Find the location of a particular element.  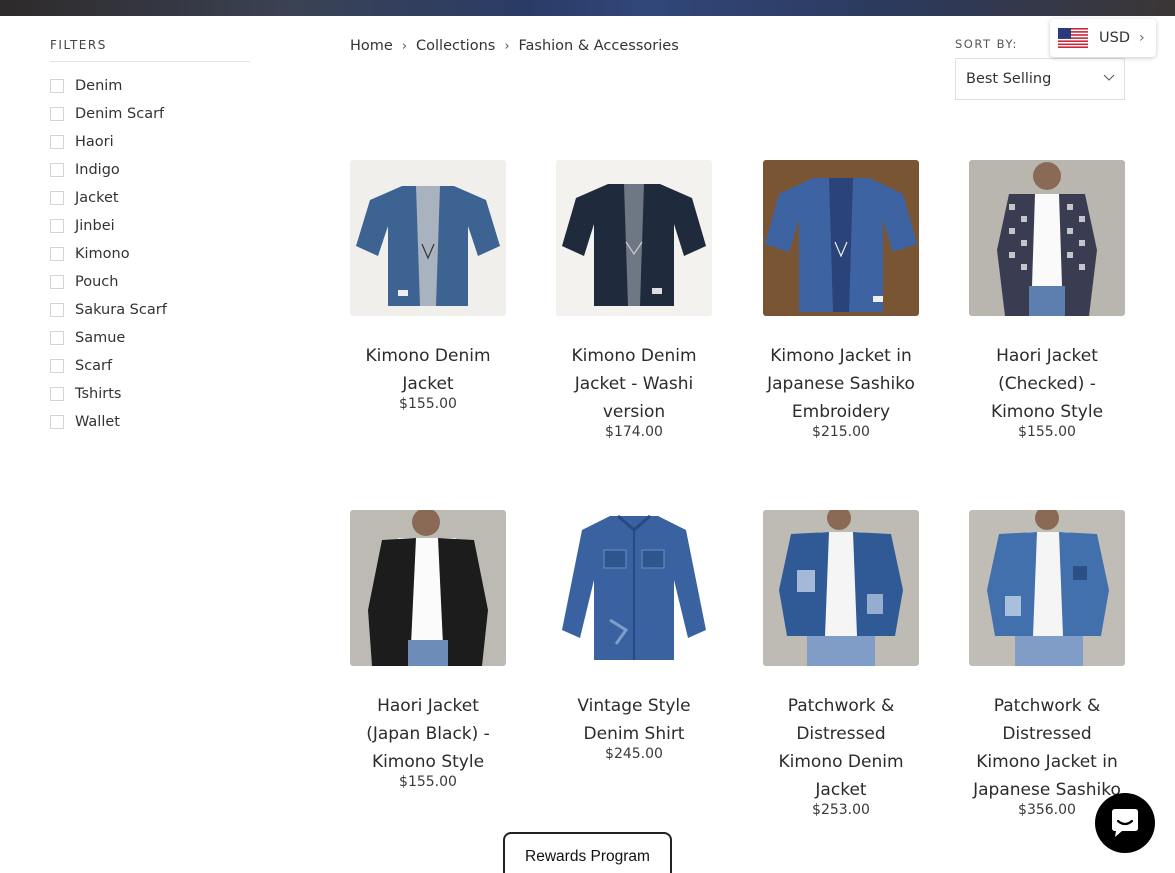

rewards-label: Rewards Program is located at coordinates (587, 856).